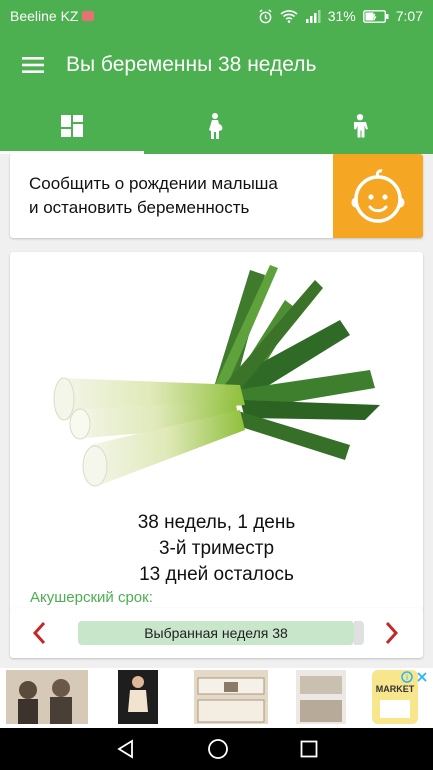  I want to click on selected-week-label: Выбранная неделя 38, so click(216, 633).